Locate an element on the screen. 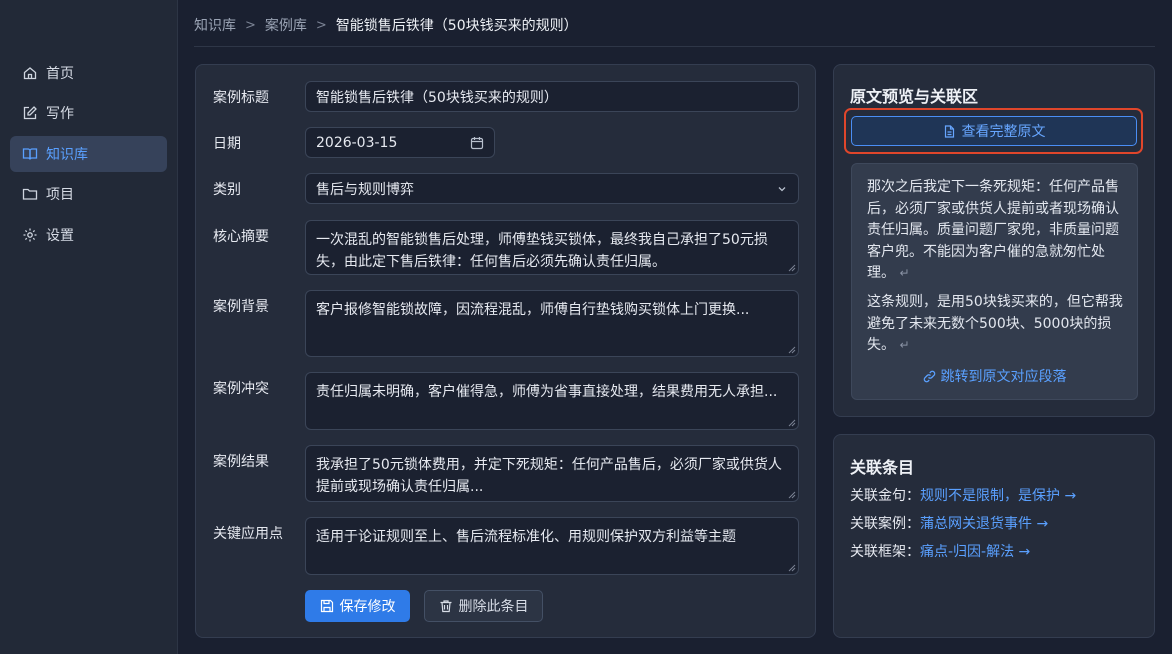  jump-to-paragraph-link: 跳转到原文对应段落 is located at coordinates (994, 376).